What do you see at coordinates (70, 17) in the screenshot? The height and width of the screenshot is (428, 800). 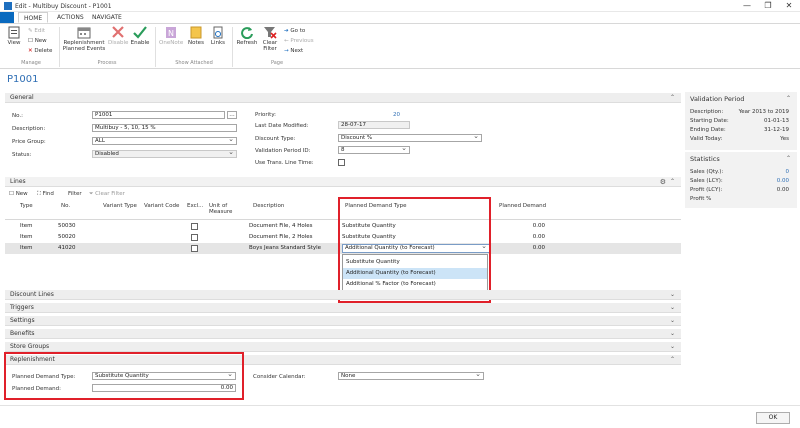 I see `tab-actions: ACTIONS` at bounding box center [70, 17].